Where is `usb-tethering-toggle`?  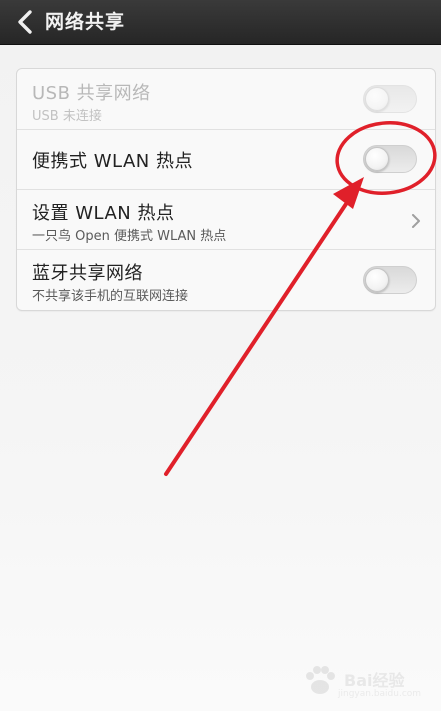 usb-tethering-toggle is located at coordinates (390, 99).